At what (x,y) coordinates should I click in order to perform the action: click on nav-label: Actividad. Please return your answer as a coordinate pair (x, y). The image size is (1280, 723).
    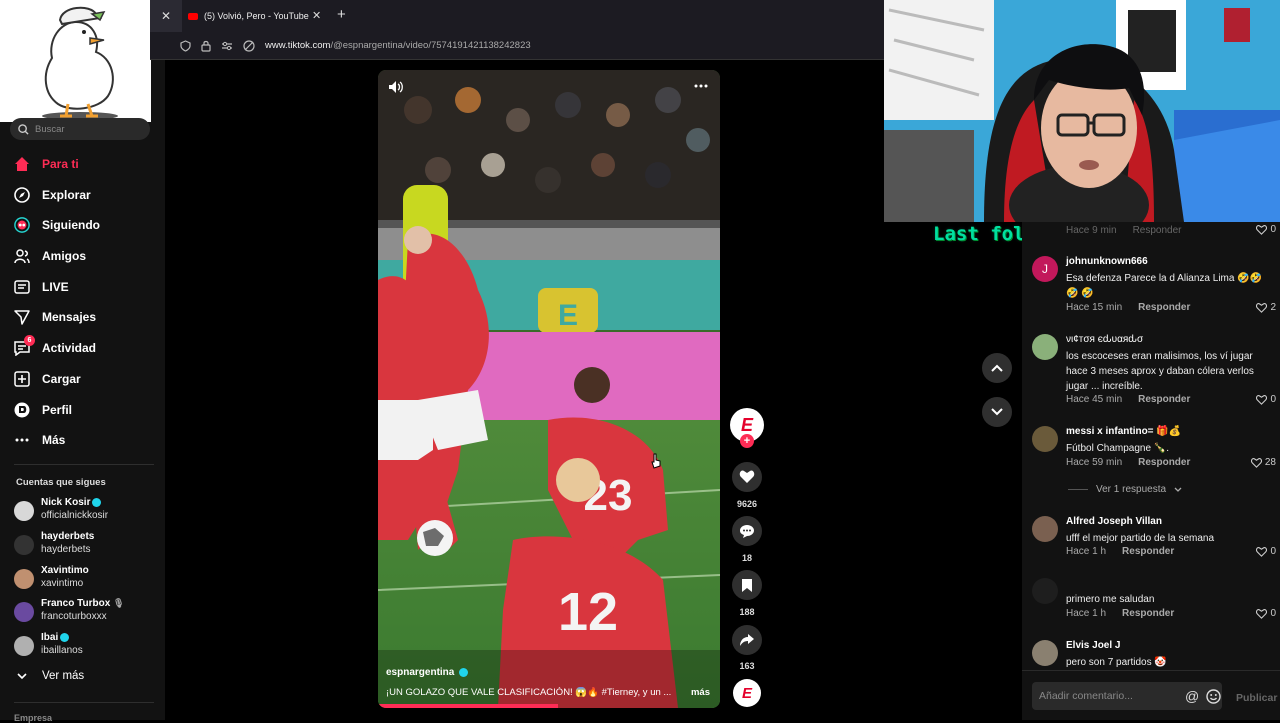
    Looking at the image, I should click on (69, 348).